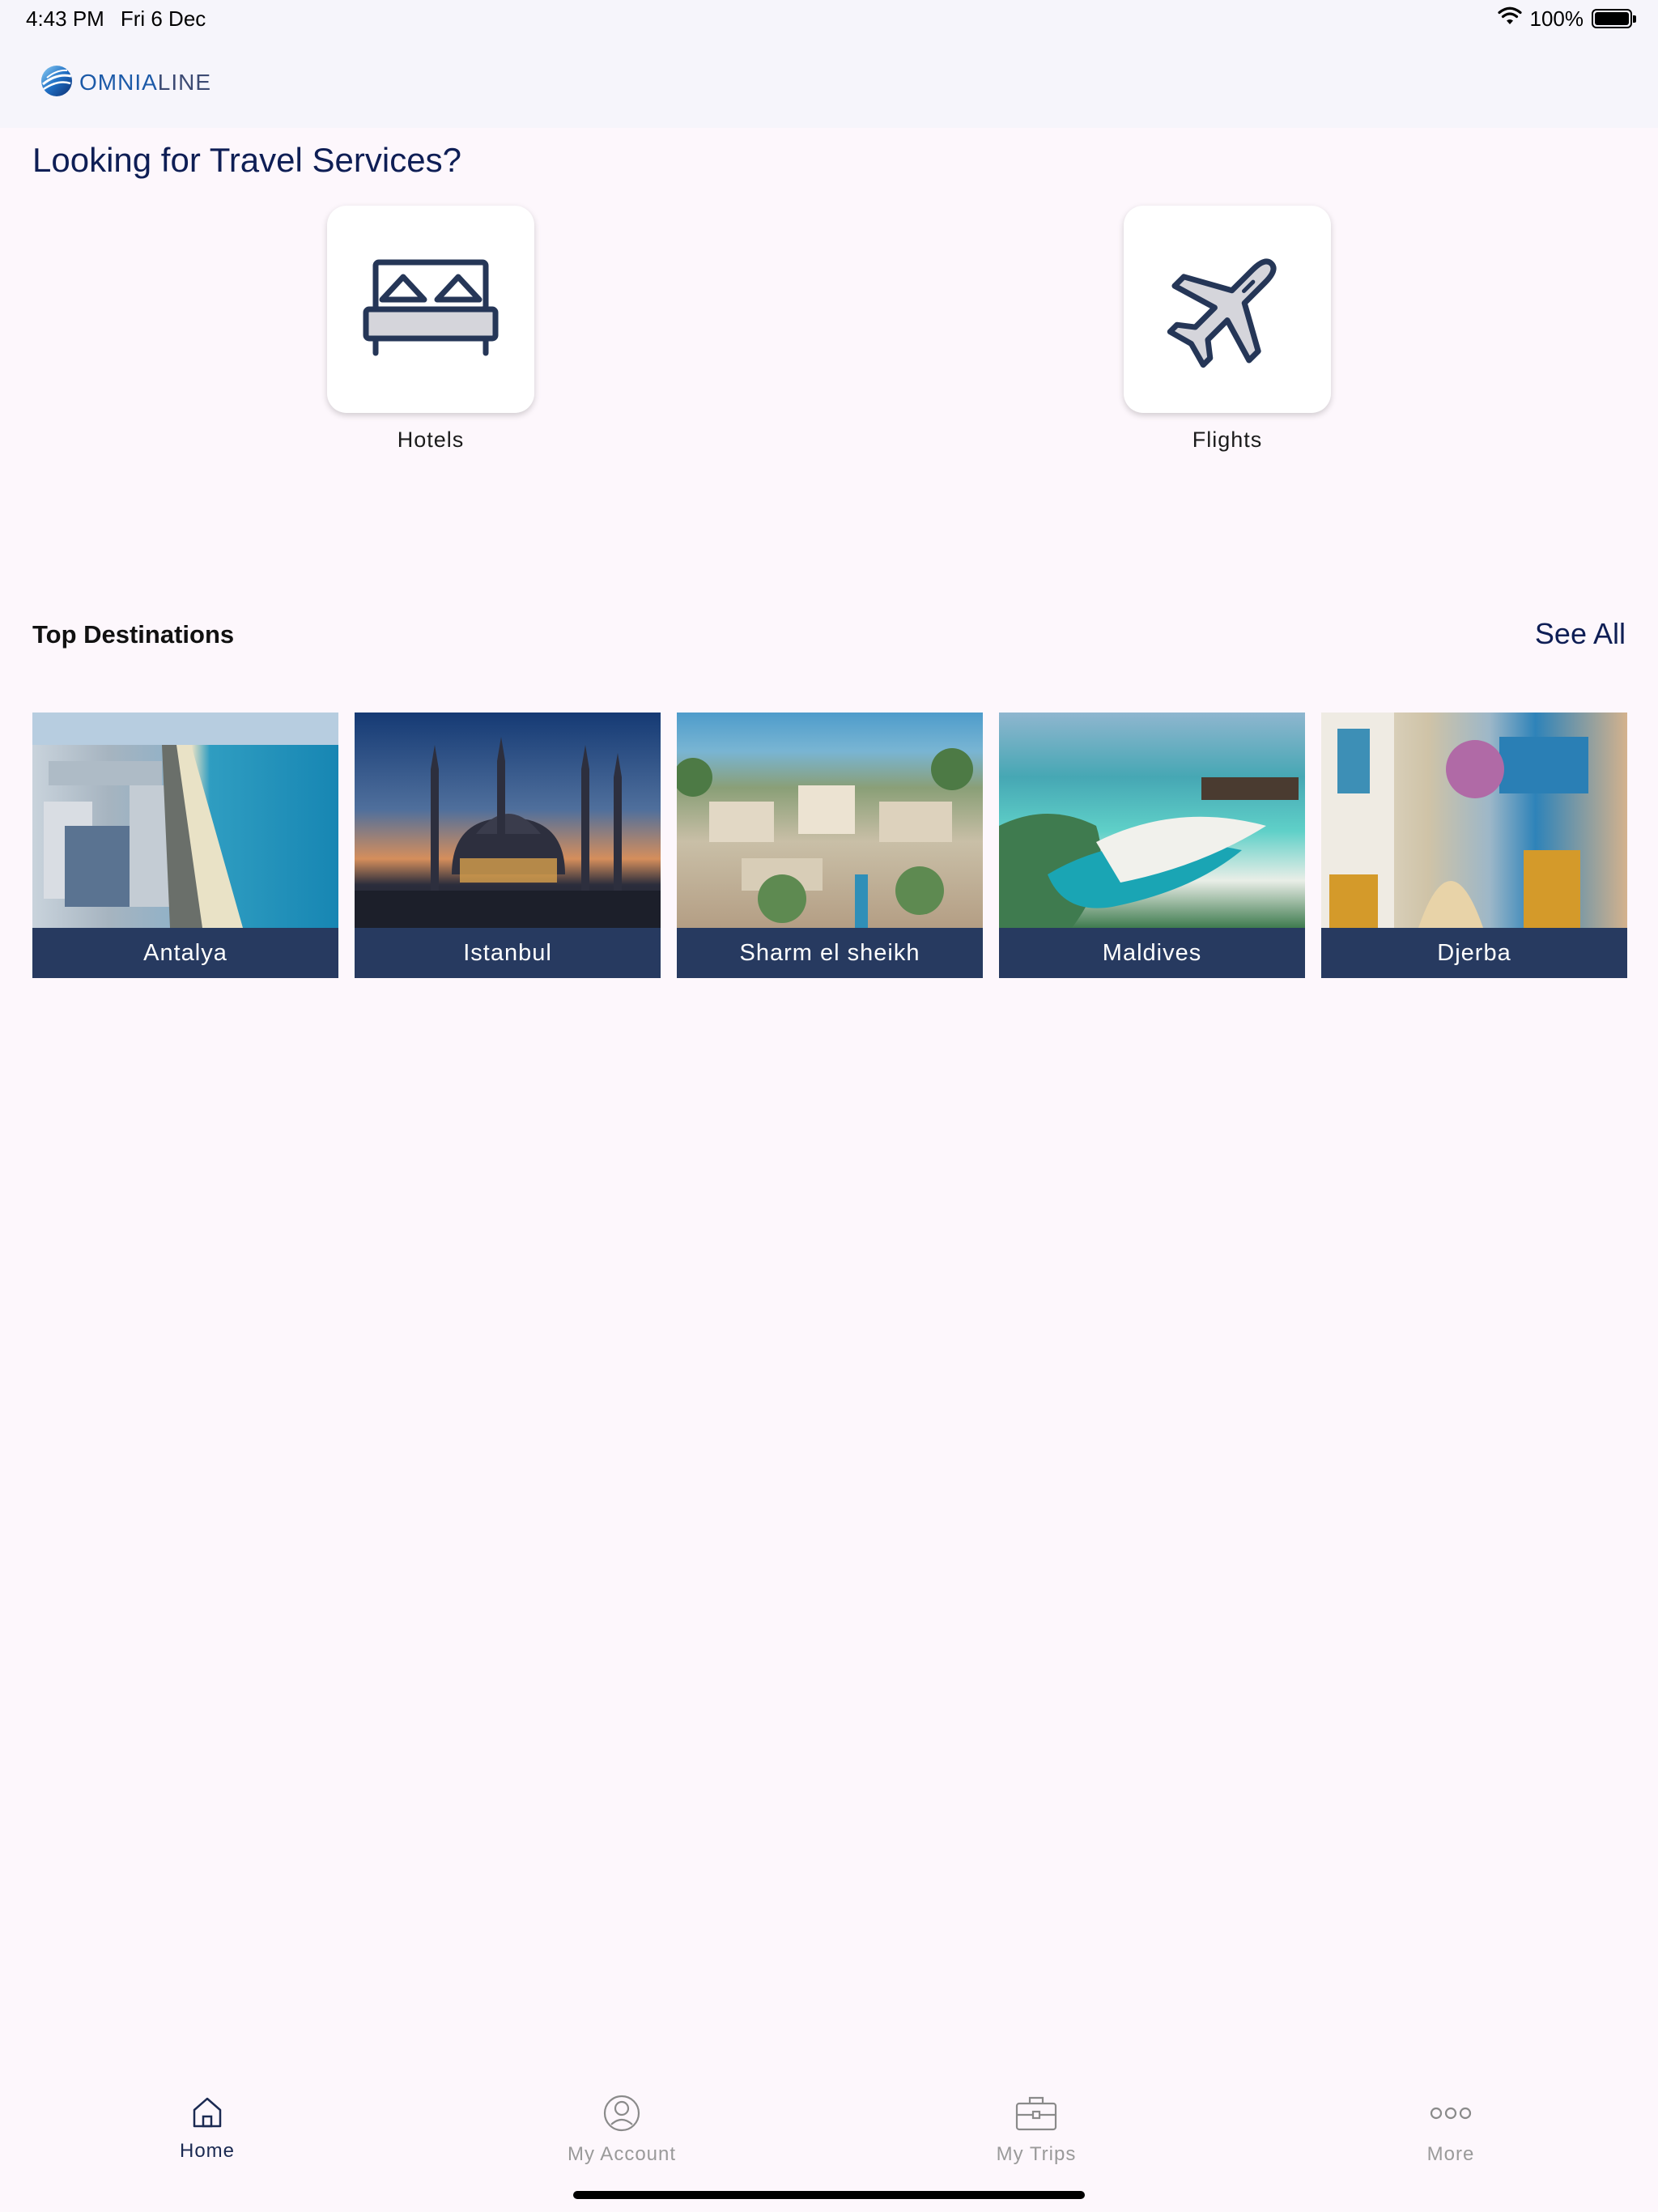 This screenshot has height=2212, width=1658. What do you see at coordinates (118, 83) in the screenshot?
I see `logo-text-omnia: OMNIA` at bounding box center [118, 83].